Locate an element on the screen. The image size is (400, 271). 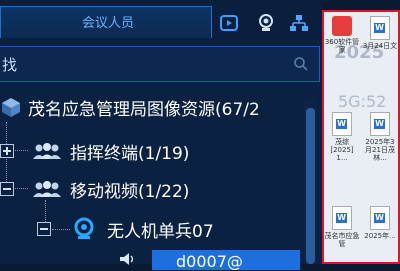
tree-root: 茂名应急管理局图像资源(67/2 is located at coordinates (130, 107).